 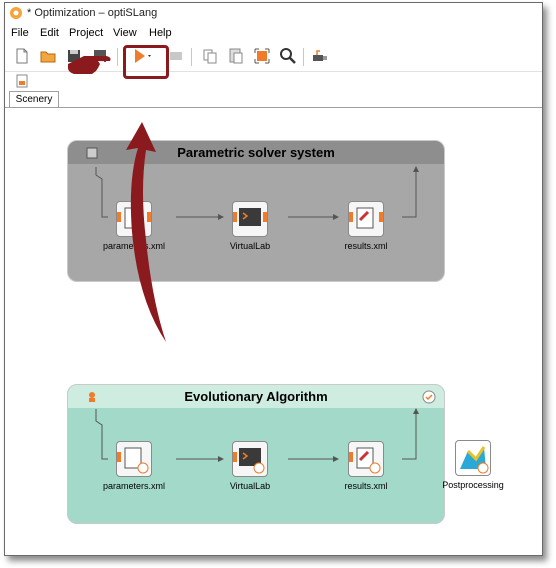 I want to click on fit-view-icon, so click(x=262, y=56).